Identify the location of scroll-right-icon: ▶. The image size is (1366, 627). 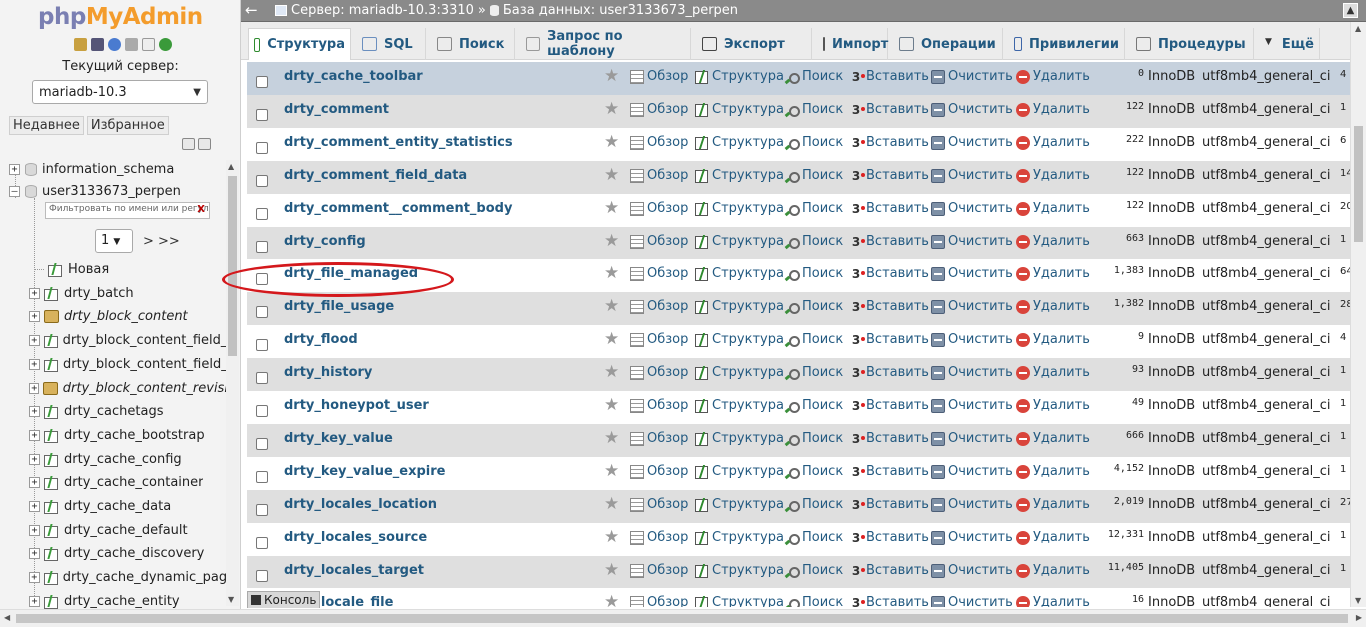
(1359, 617).